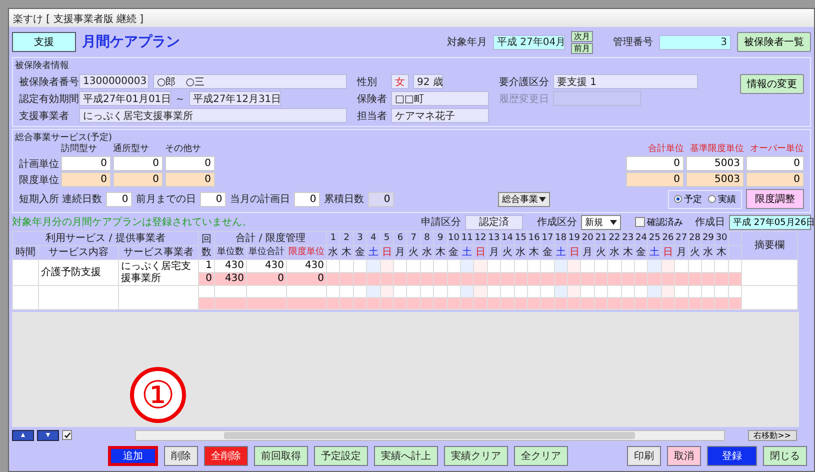 Image resolution: width=815 pixels, height=472 pixels. I want to click on day-header: 10, so click(453, 239).